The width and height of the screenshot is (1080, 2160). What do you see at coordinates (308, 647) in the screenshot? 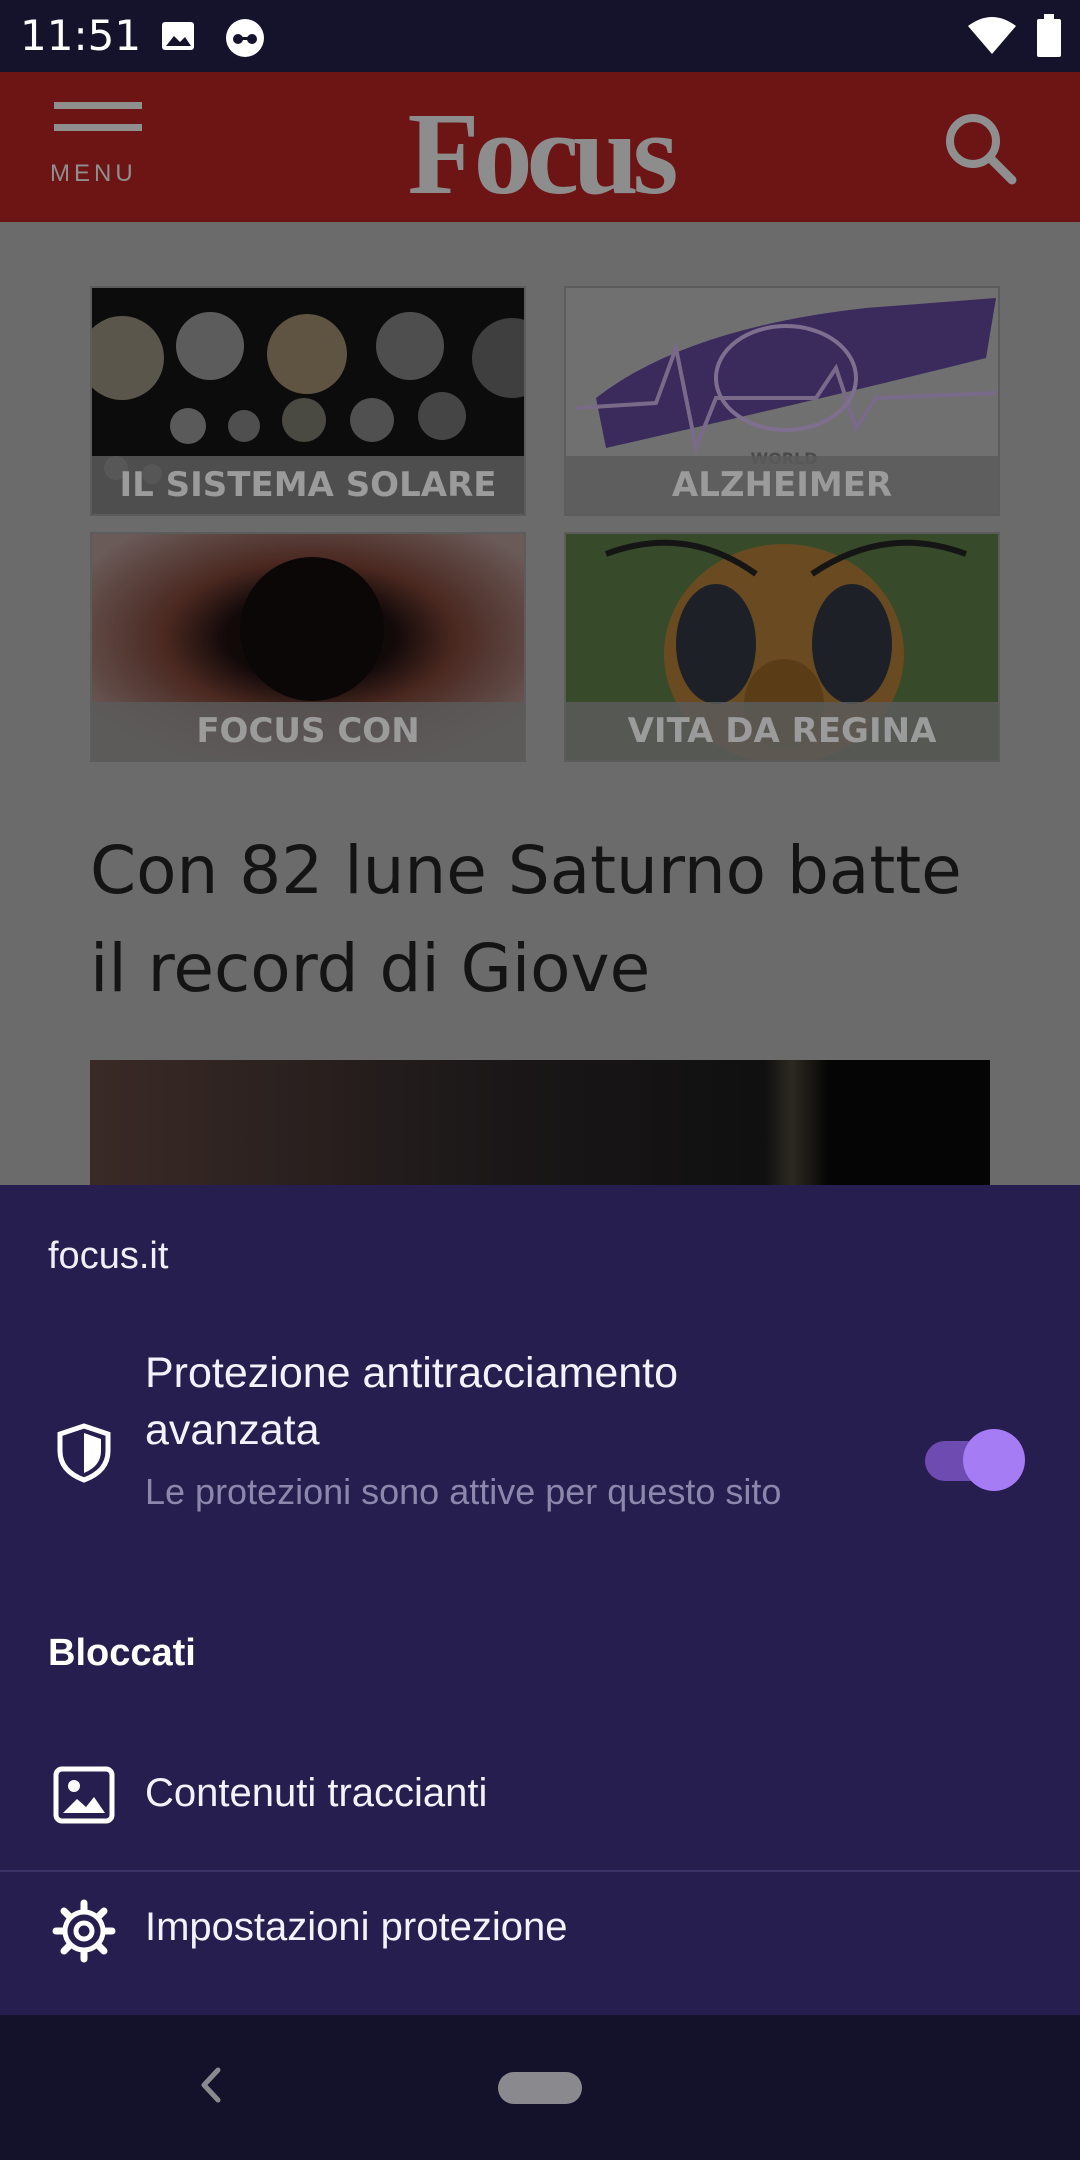
I see `tile-focus-con: FOCUS CON` at bounding box center [308, 647].